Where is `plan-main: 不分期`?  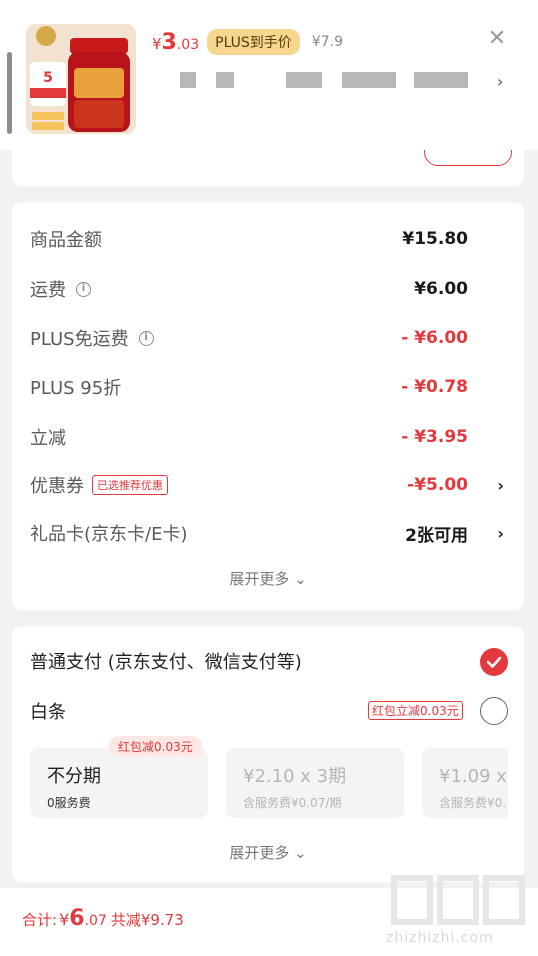 plan-main: 不分期 is located at coordinates (74, 776).